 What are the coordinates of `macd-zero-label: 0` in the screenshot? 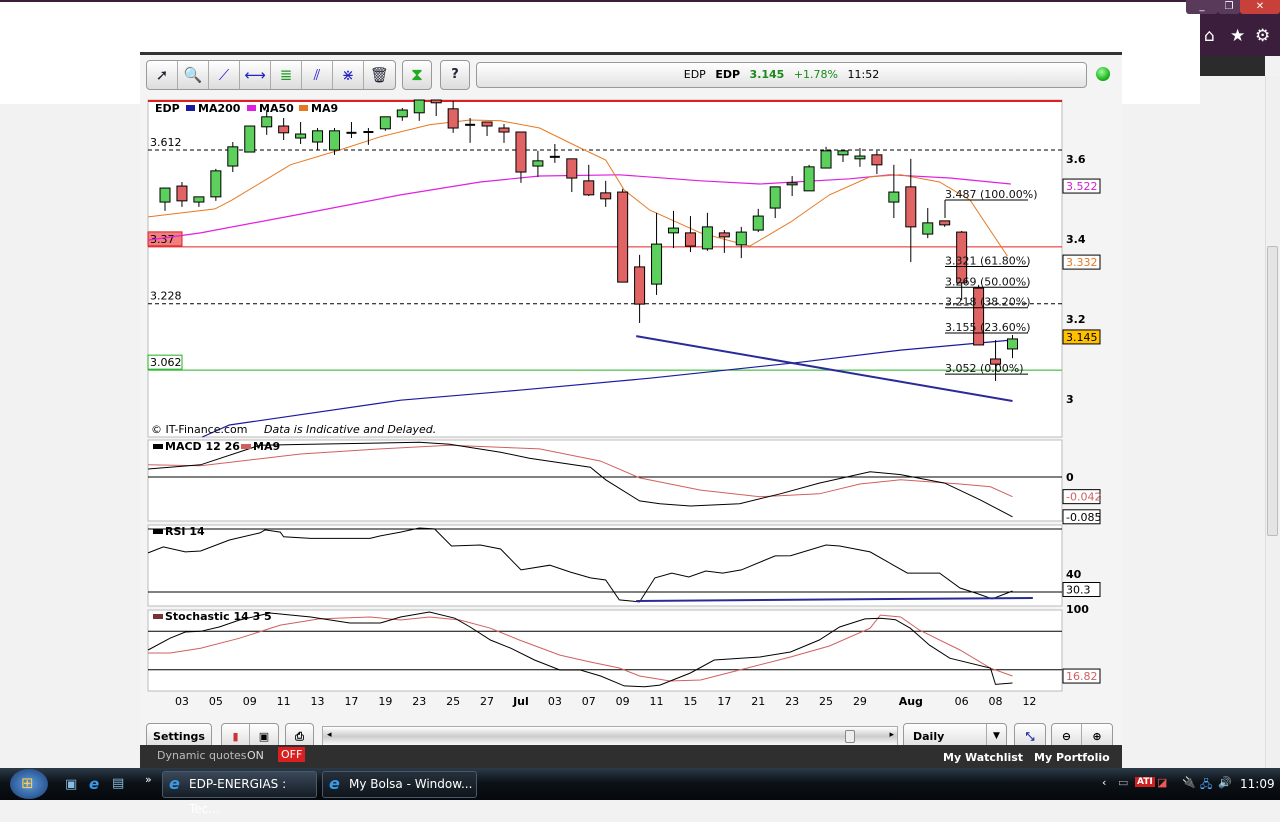 It's located at (1070, 477).